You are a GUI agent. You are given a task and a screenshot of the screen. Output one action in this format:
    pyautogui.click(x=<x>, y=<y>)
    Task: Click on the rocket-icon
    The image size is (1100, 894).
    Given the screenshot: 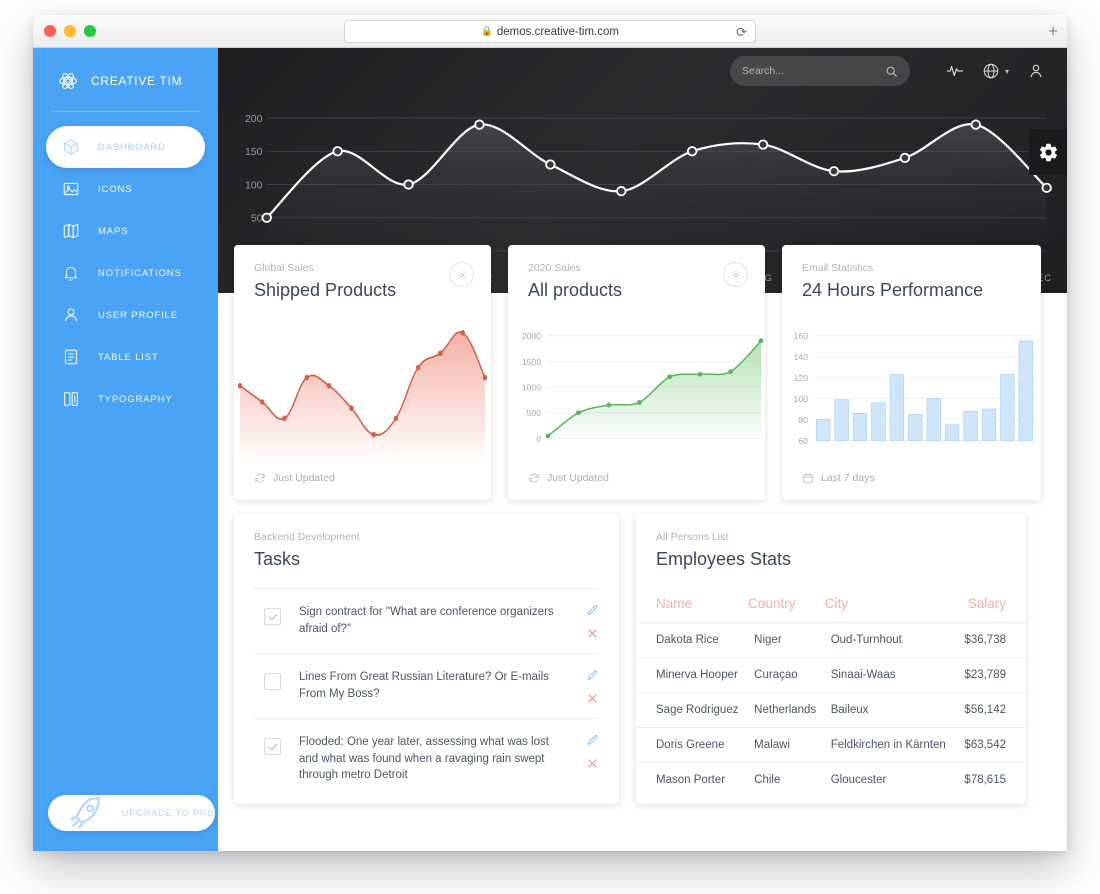 What is the action you would take?
    pyautogui.click(x=85, y=812)
    